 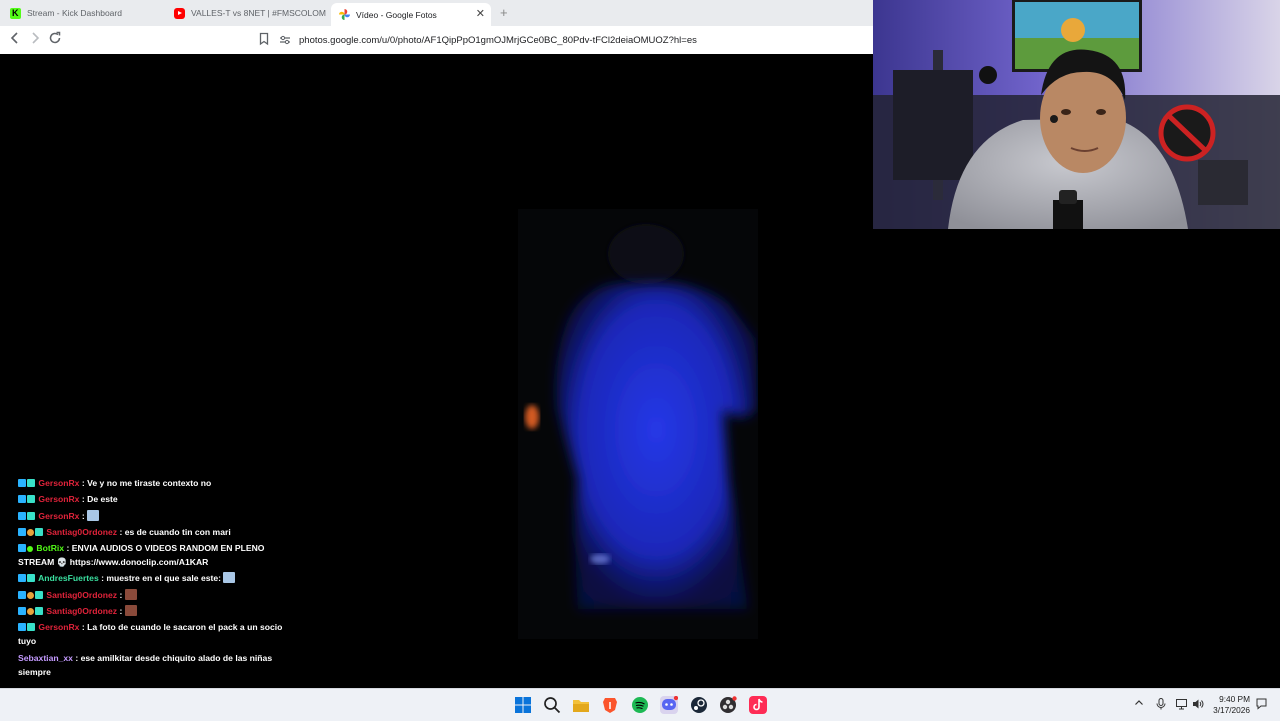 I want to click on tab-youtube: VALLES-T vs 8NET | #FMSCOLOMBIA, so click(x=246, y=13).